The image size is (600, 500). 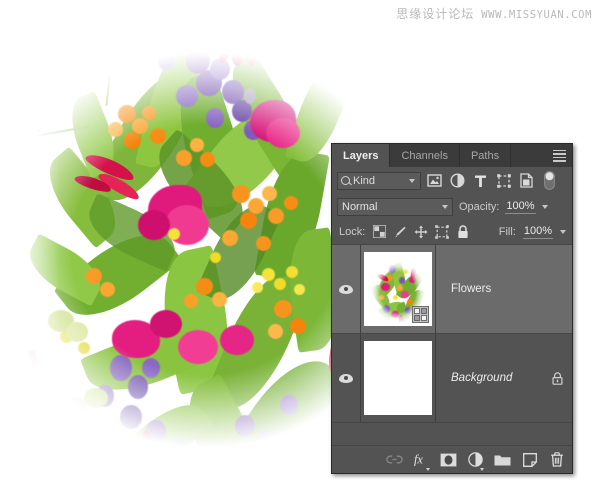 I want to click on image-icon, so click(x=434, y=180).